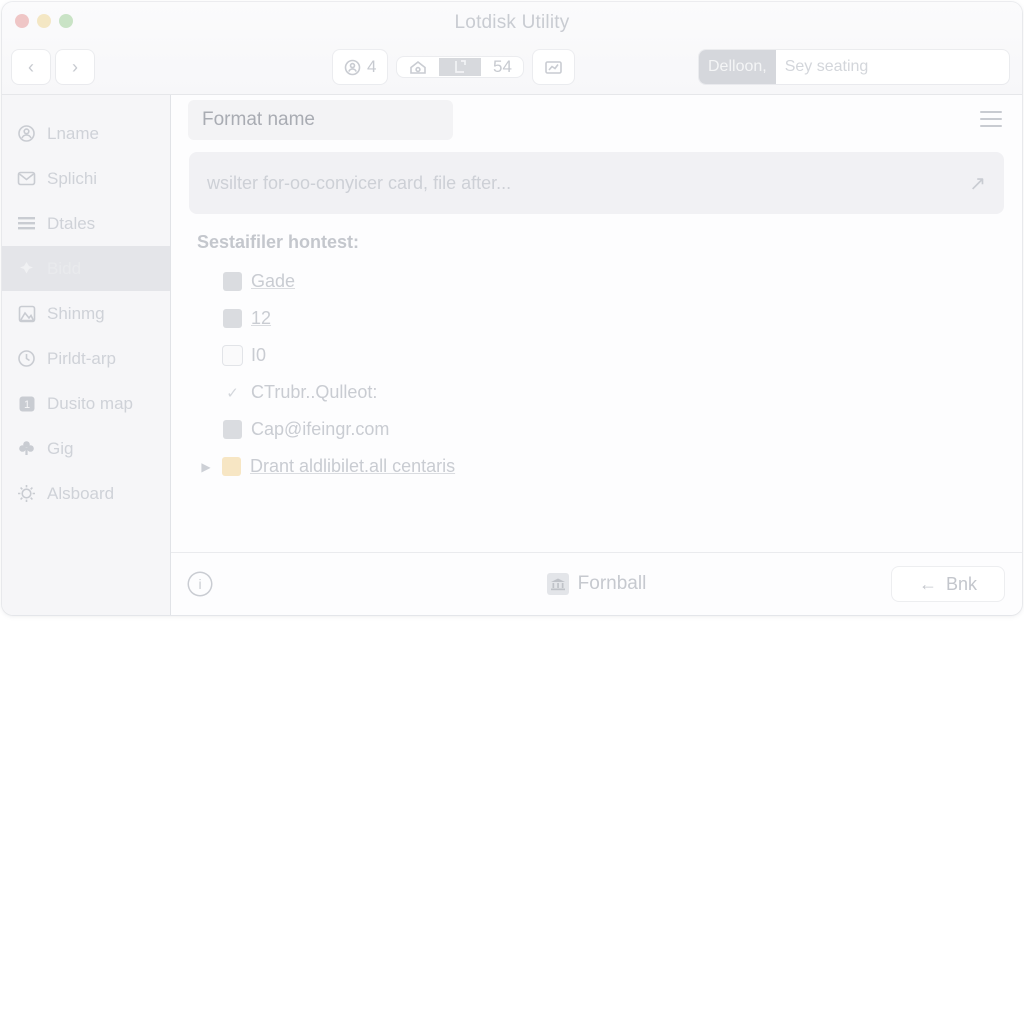 This screenshot has height=1024, width=1024. Describe the element at coordinates (612, 583) in the screenshot. I see `footer-center-label: Fornball` at that location.